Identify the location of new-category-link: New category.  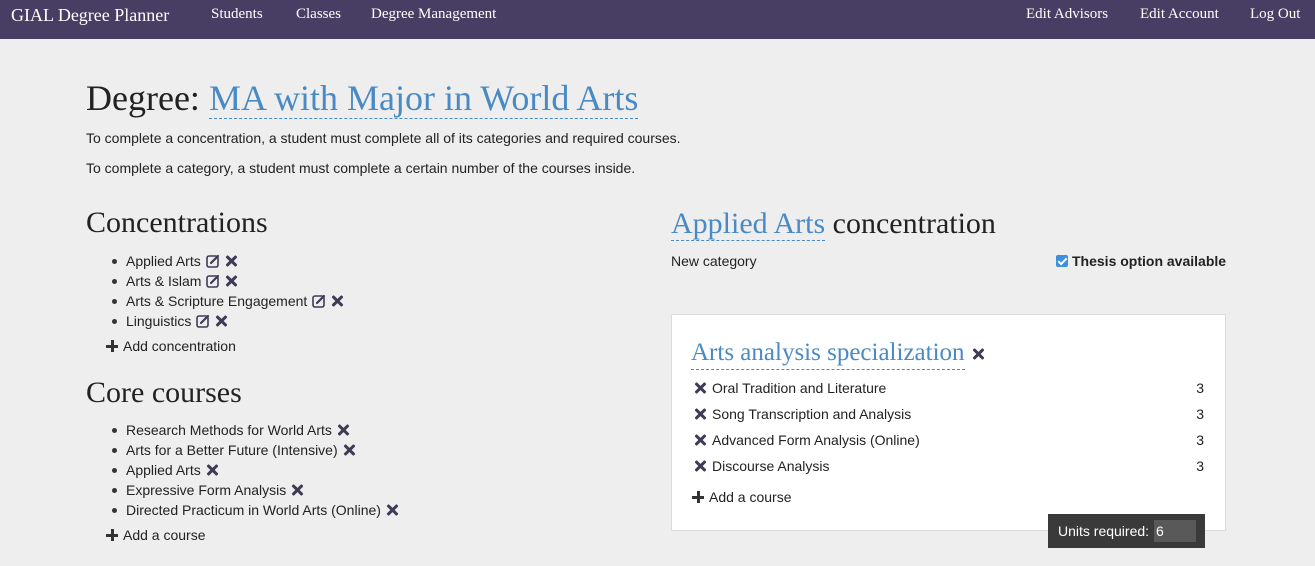
(714, 261).